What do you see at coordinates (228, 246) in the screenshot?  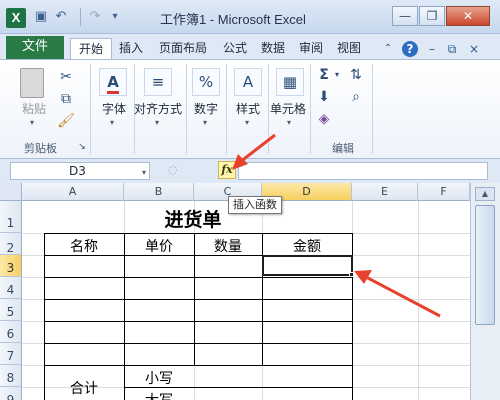 I see `header-quantity-cell: 数量` at bounding box center [228, 246].